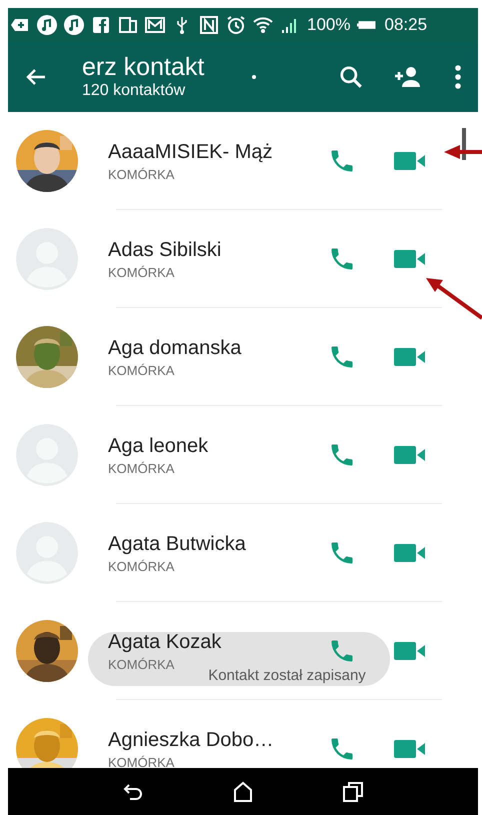  Describe the element at coordinates (177, 544) in the screenshot. I see `contact-name: Agata Butwicka` at that location.